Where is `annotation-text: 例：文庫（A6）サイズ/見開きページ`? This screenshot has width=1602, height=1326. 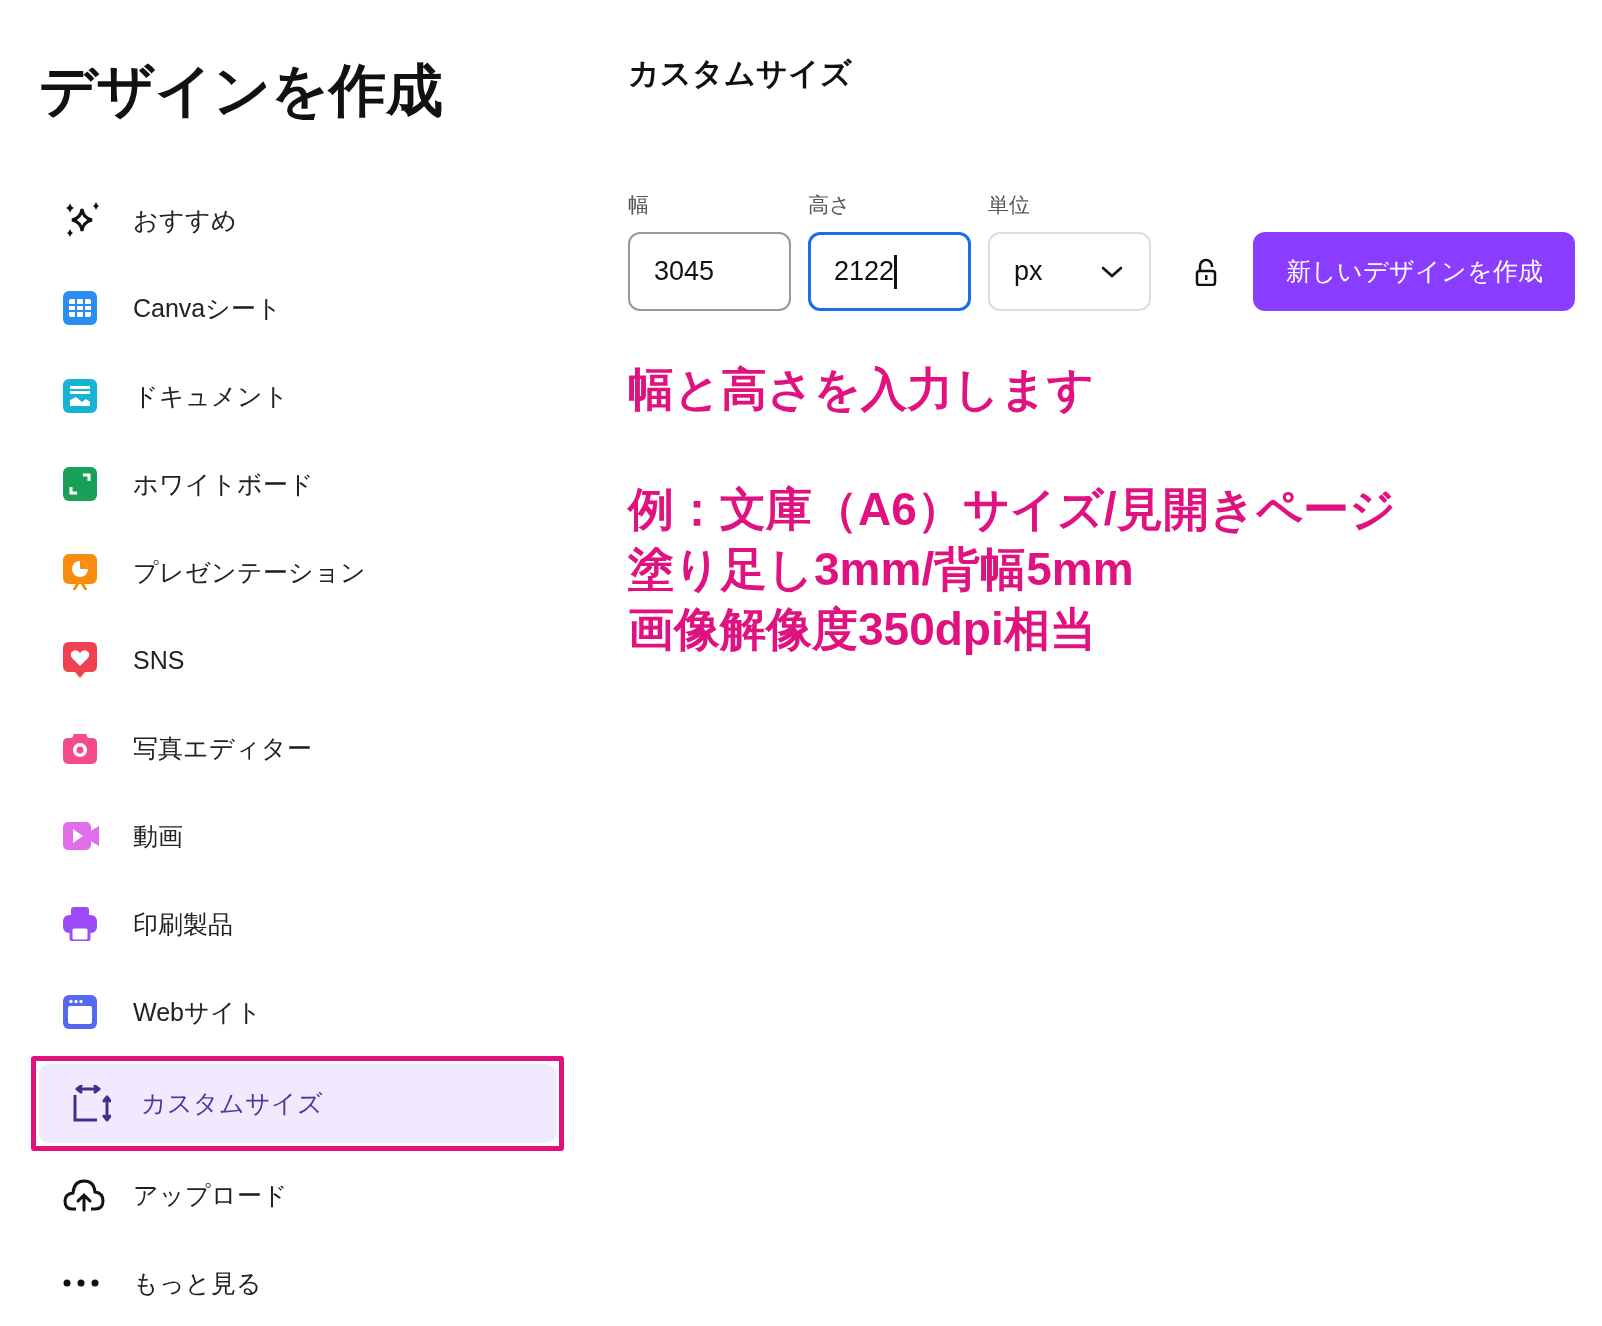
annotation-text: 例：文庫（A6）サイズ/見開きページ is located at coordinates (1012, 509).